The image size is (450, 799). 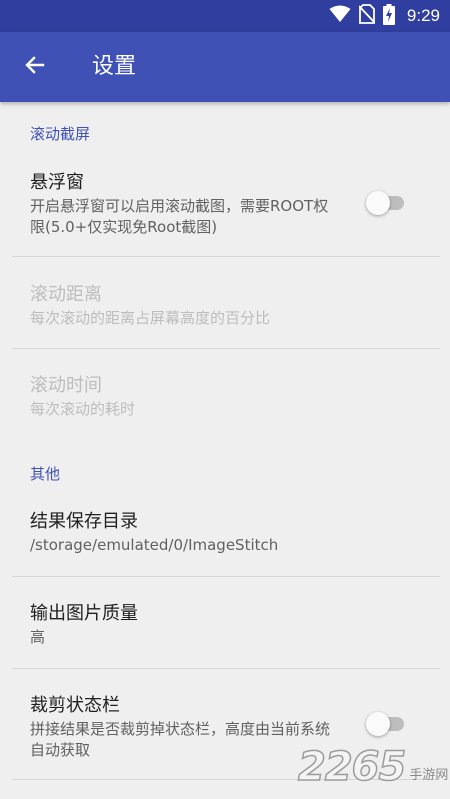 What do you see at coordinates (150, 318) in the screenshot?
I see `pref-summary: 每次滚动的距离占屏幕高度的百分比` at bounding box center [150, 318].